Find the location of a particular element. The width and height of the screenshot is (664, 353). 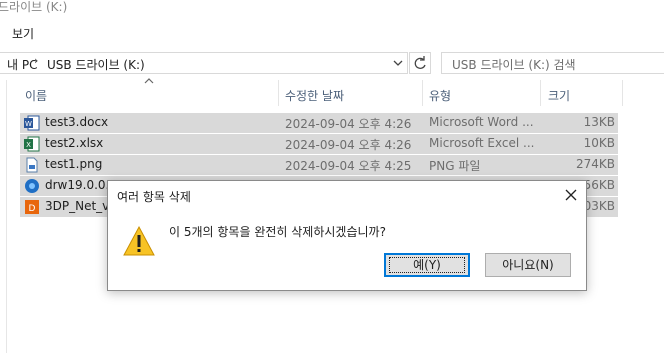

address-bar: 내 PC › USB 드라이브 (K:) is located at coordinates (204, 63).